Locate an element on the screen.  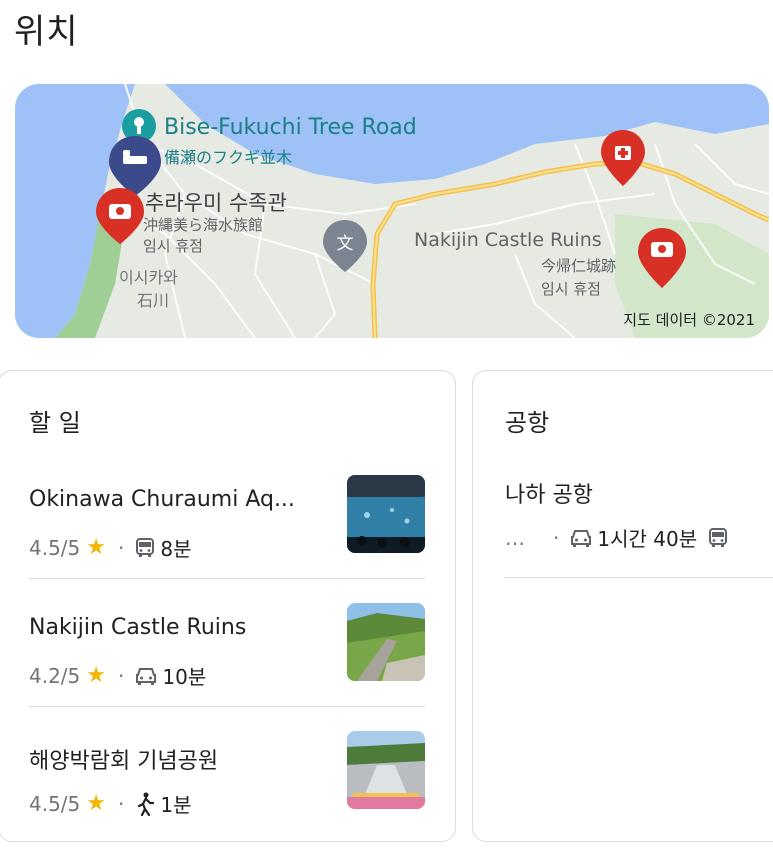
list-item: Nakijin Castle Ruins 4.2/5 ★ · 10분 is located at coordinates (227, 667).